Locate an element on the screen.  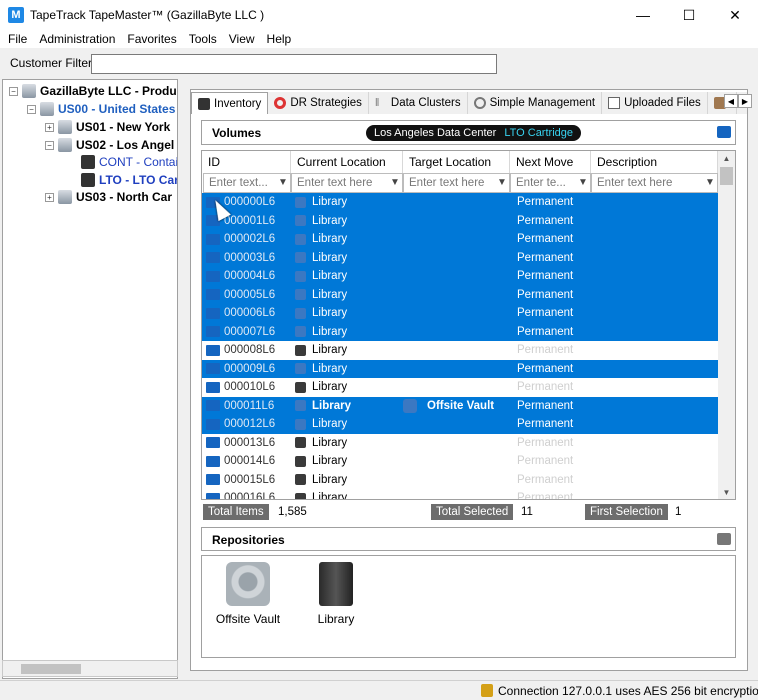
description-filter-input: Enter text here ▼ is located at coordinates (654, 183).